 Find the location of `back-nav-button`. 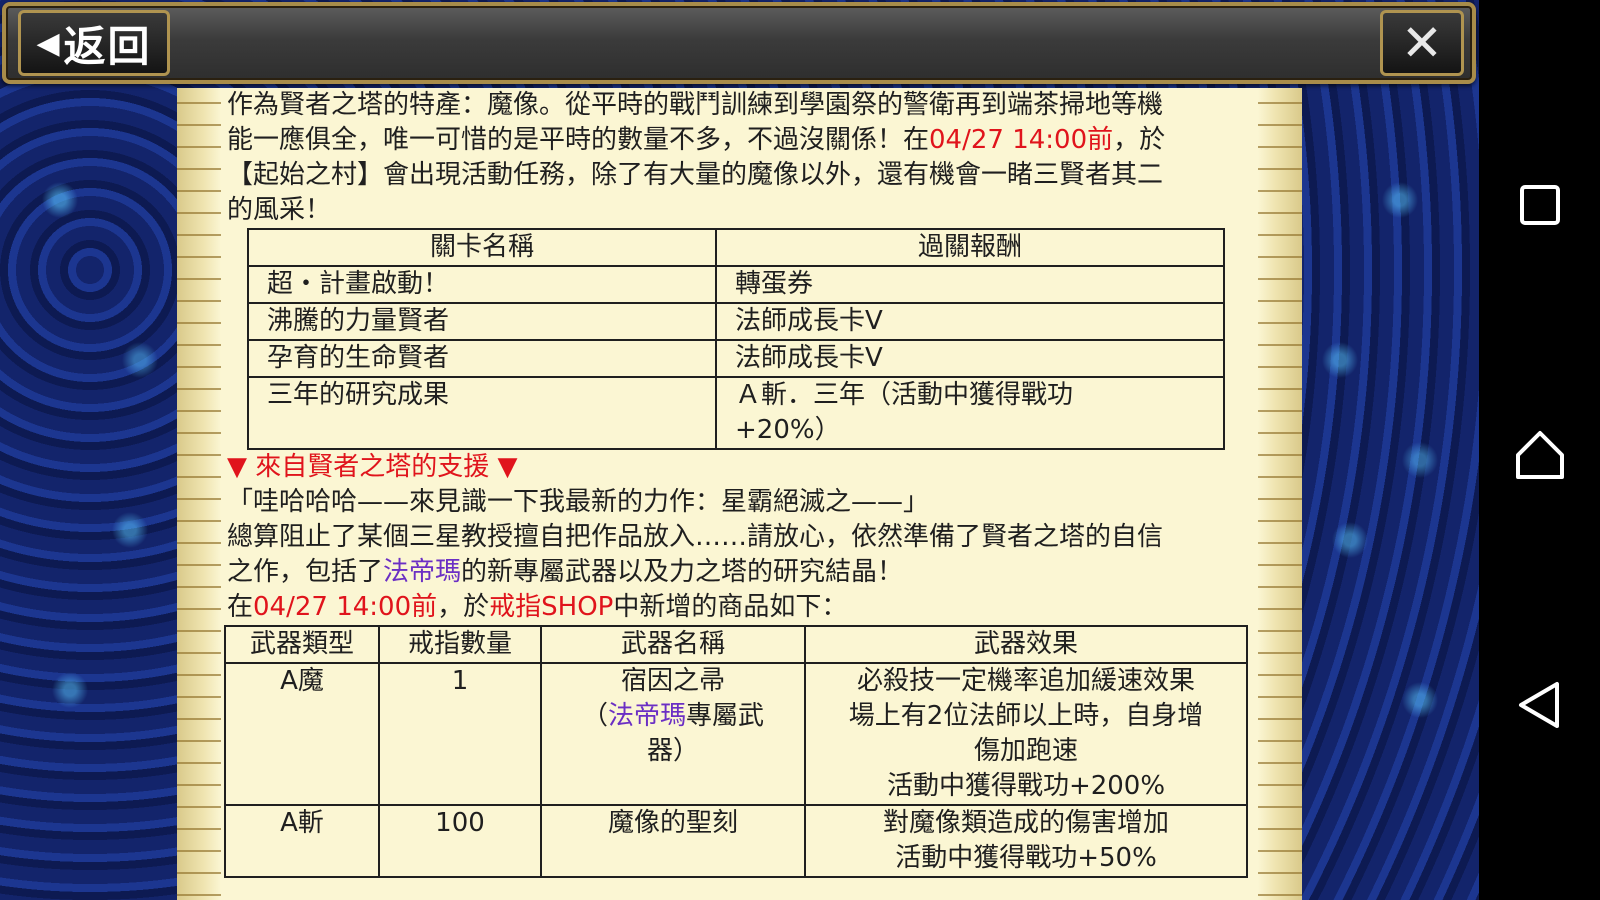

back-nav-button is located at coordinates (1539, 705).